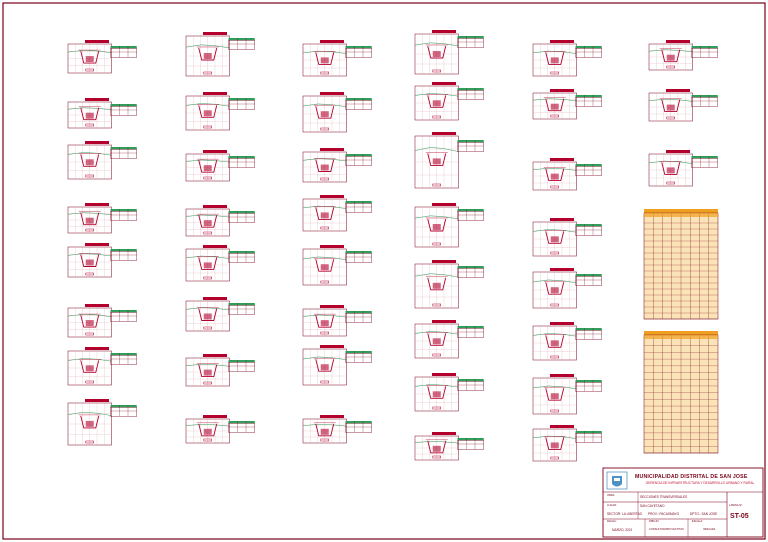 This screenshot has width=768, height=542. Describe the element at coordinates (654, 521) in the screenshot. I see `title-block-drawn-label: DIBUJO:` at that location.